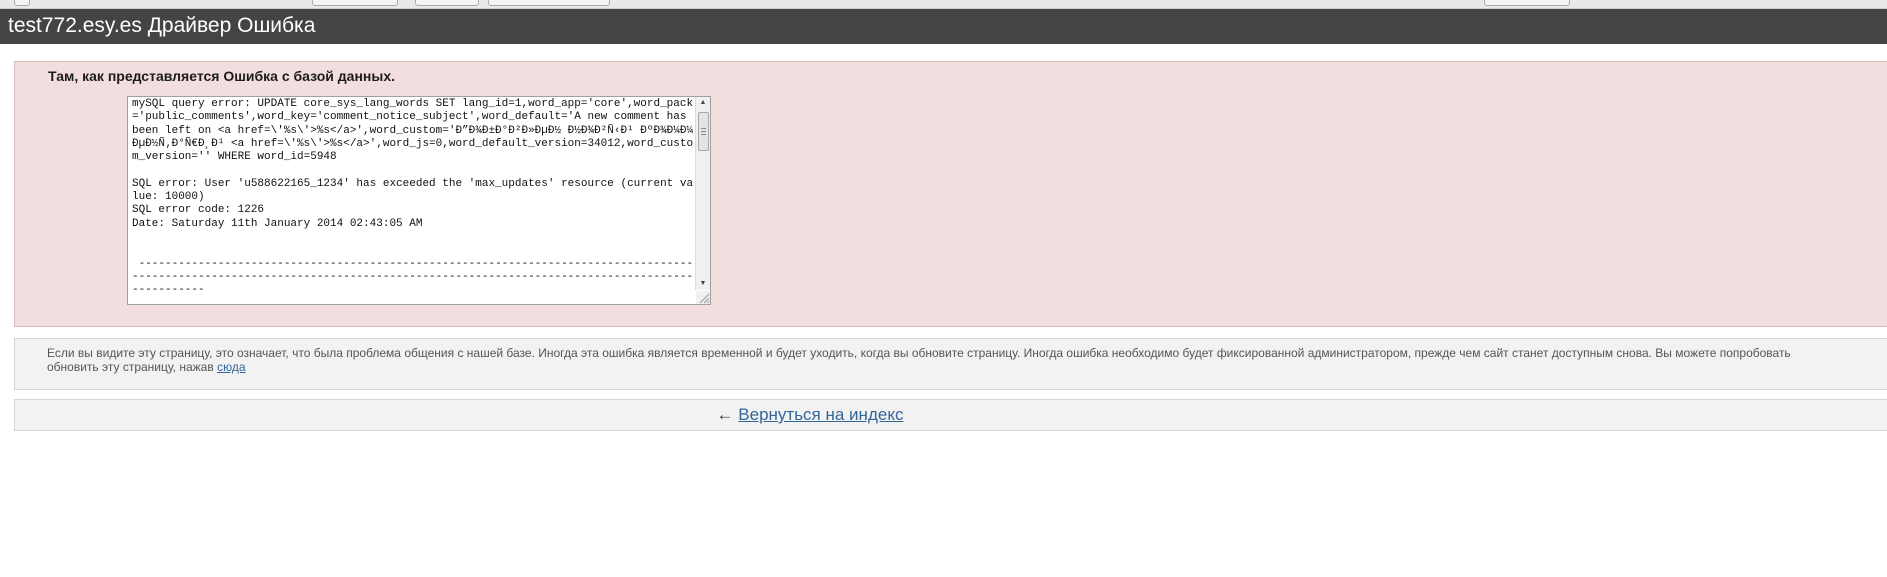 This screenshot has height=577, width=1887. What do you see at coordinates (703, 103) in the screenshot?
I see `scroll-up-arrow-icon: ▲` at bounding box center [703, 103].